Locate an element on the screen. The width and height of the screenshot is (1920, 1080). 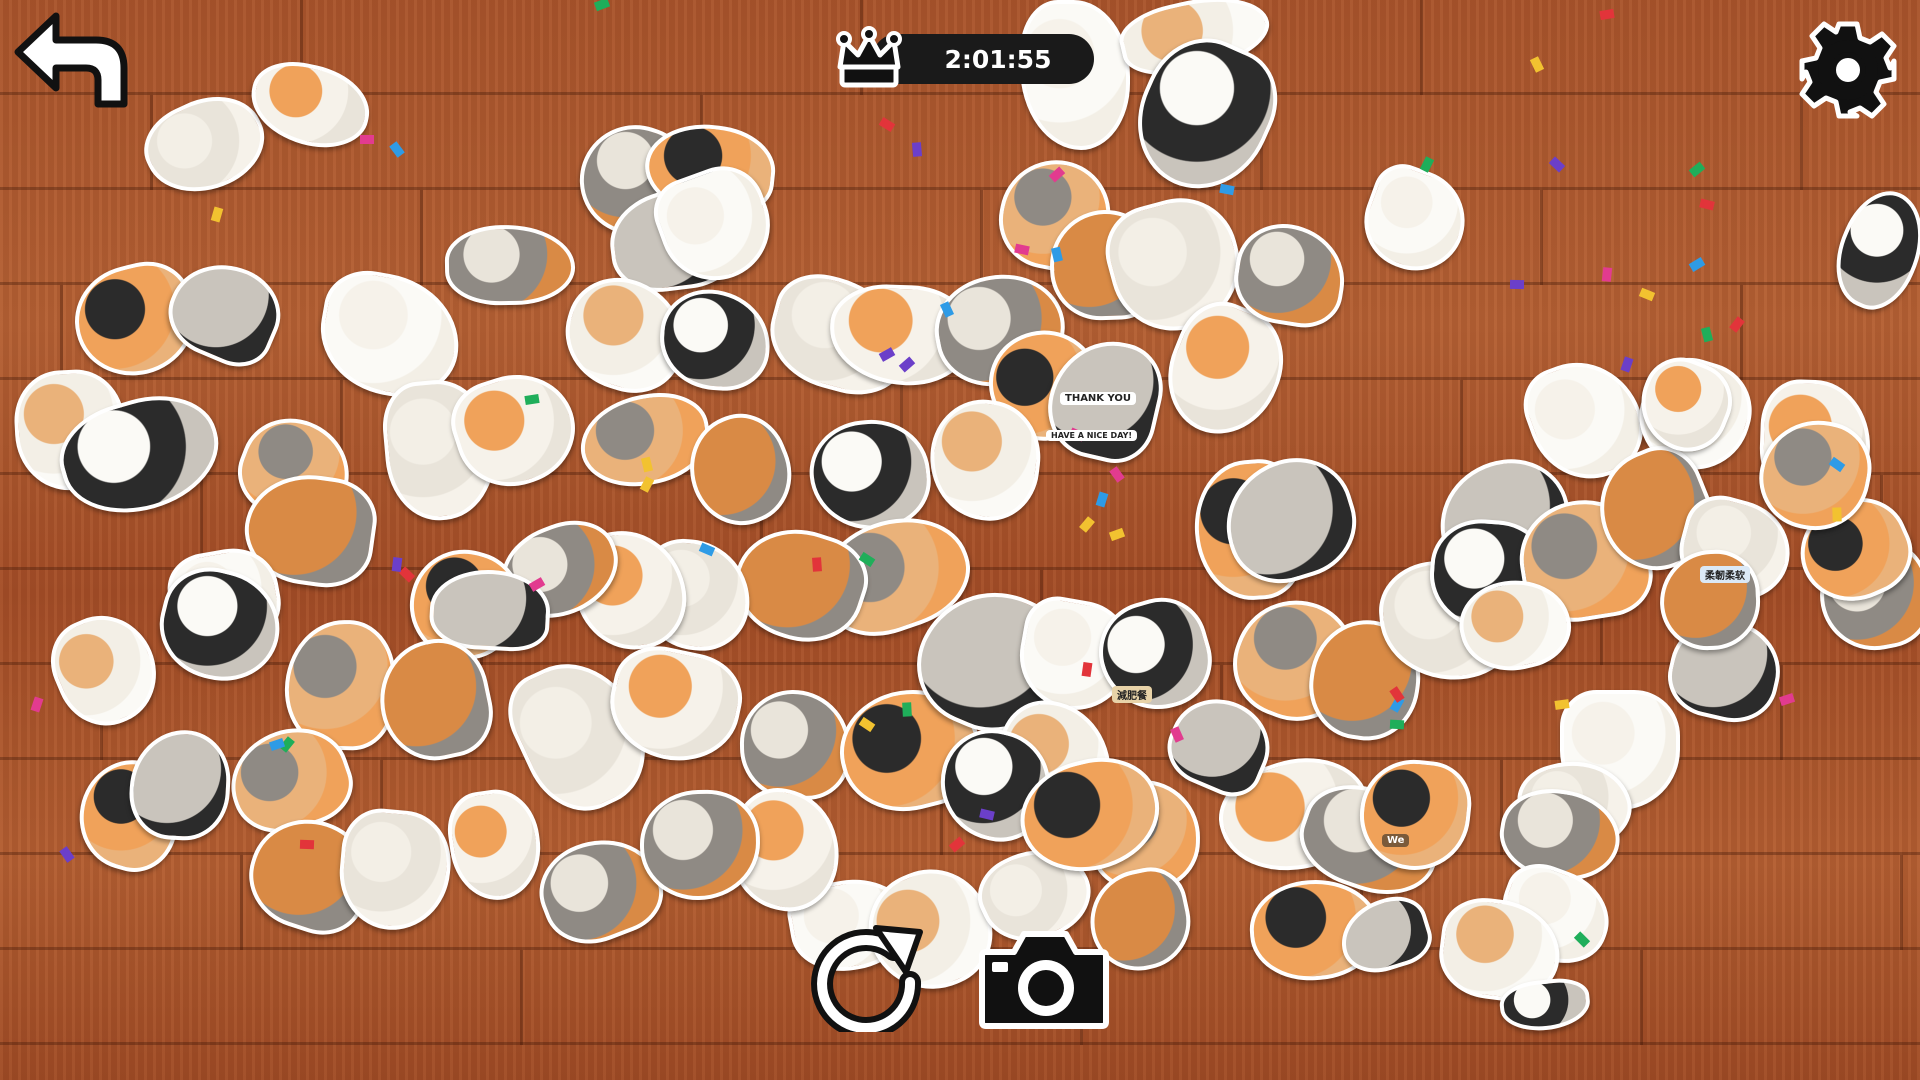
cup-sticker-text: We is located at coordinates (1396, 840).